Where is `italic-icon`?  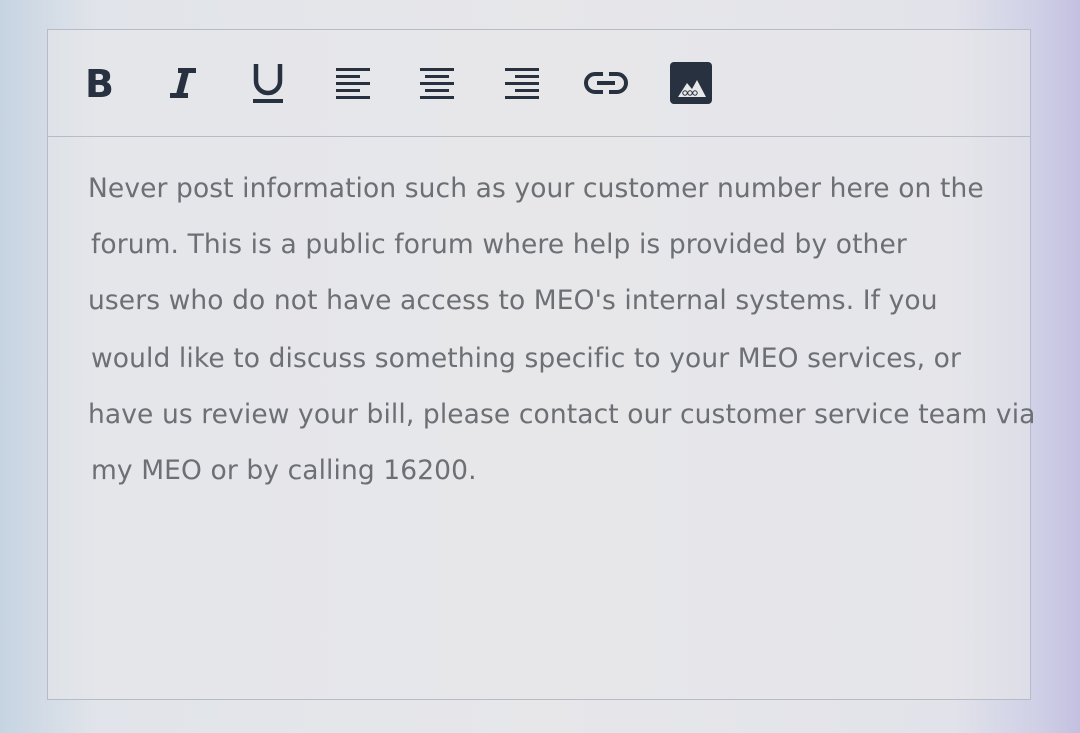 italic-icon is located at coordinates (183, 83).